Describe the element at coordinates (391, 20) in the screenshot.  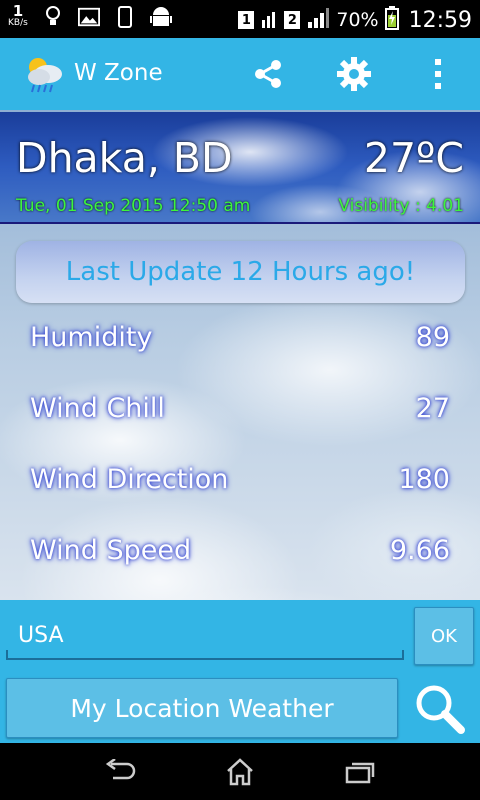
I see `battery-charging-icon` at that location.